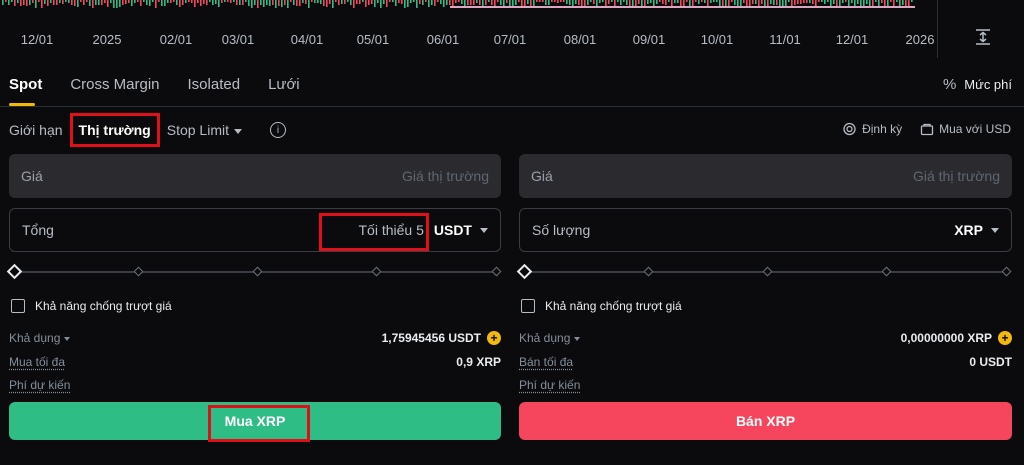 This screenshot has height=465, width=1024. I want to click on order-type-market: Thị trường, so click(114, 130).